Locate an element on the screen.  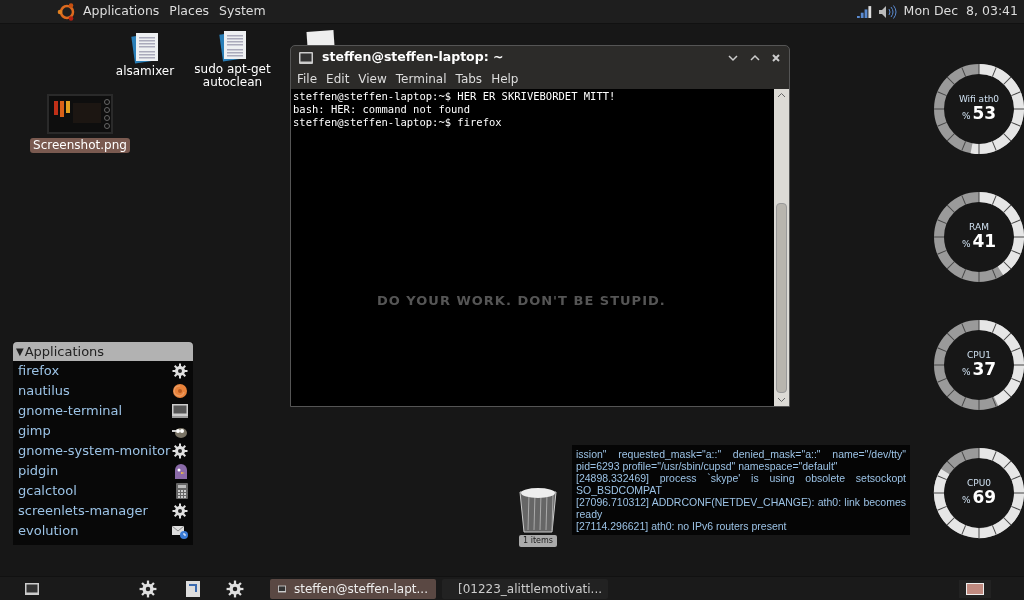
gauge-value: 69 is located at coordinates (984, 497).